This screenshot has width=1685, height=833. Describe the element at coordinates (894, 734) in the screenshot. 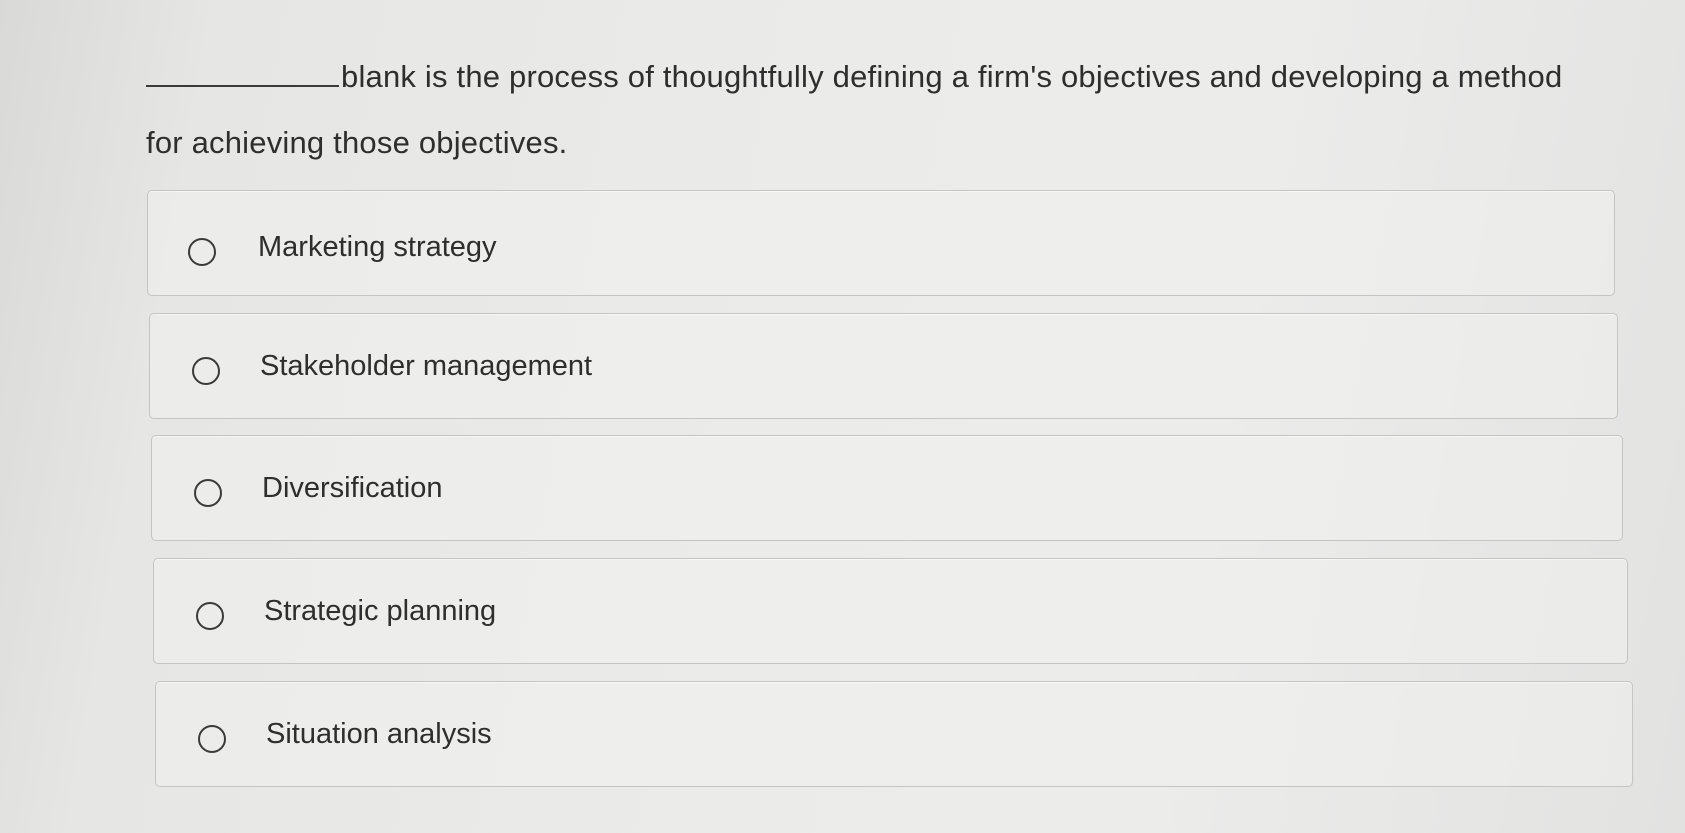

I see `answer-option-situation-analysis: Situation analysis` at that location.